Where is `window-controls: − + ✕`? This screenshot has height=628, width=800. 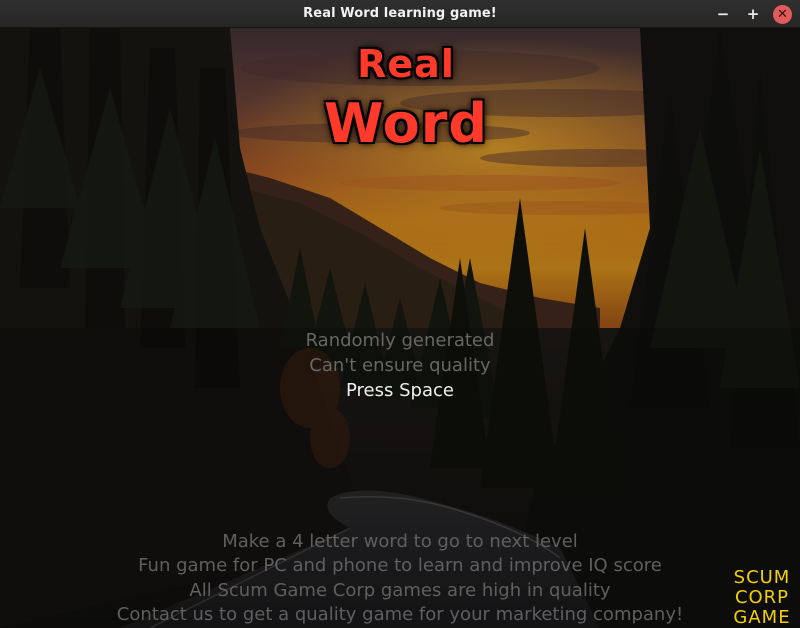
window-controls: − + ✕ is located at coordinates (752, 14).